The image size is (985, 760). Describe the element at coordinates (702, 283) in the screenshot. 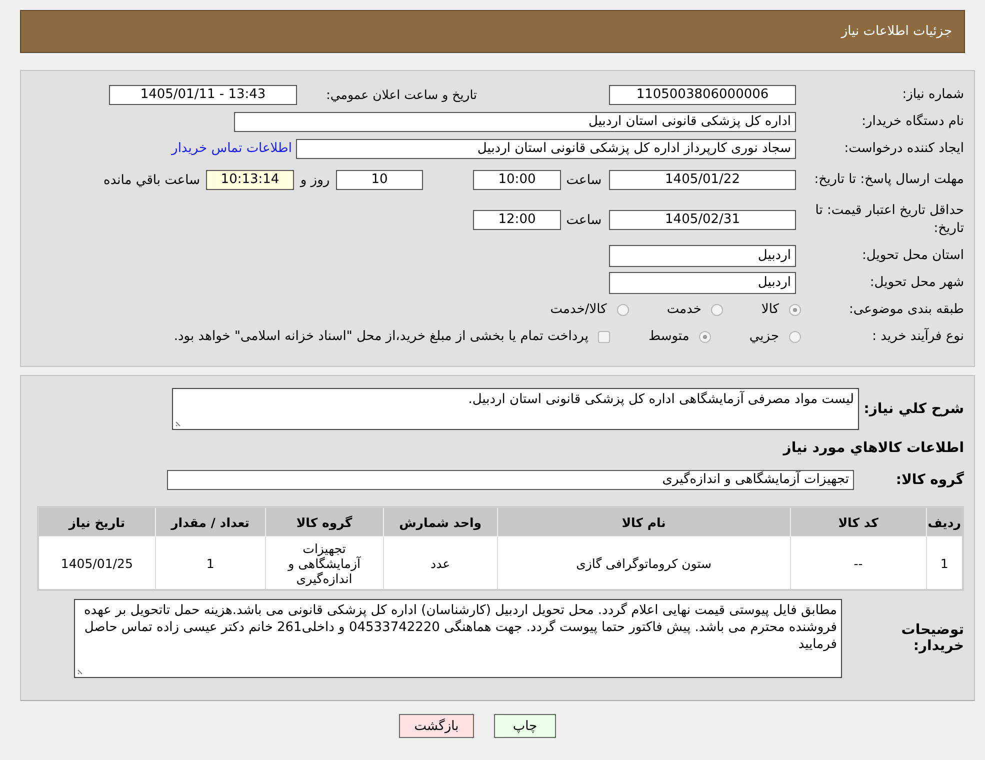

I see `city-field: اردبیل` at that location.